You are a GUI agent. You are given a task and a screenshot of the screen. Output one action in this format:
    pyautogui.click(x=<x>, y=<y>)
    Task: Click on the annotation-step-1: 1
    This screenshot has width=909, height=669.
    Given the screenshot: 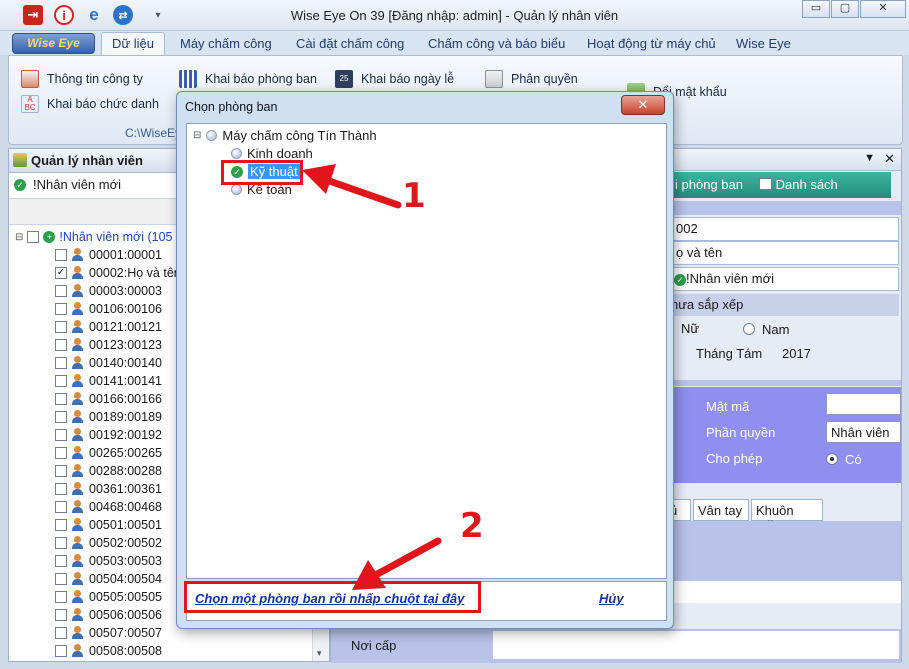 What is the action you would take?
    pyautogui.click(x=414, y=196)
    